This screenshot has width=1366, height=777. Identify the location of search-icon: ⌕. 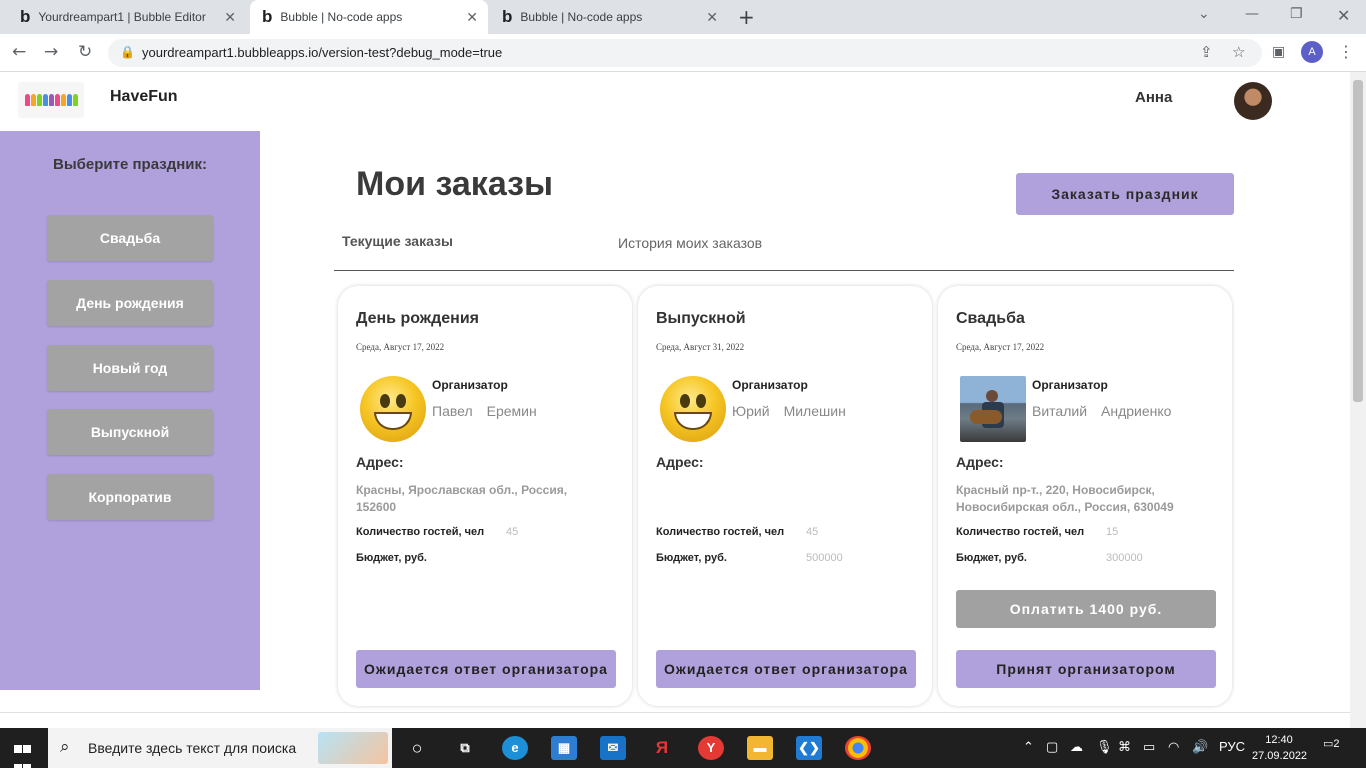
(65, 747).